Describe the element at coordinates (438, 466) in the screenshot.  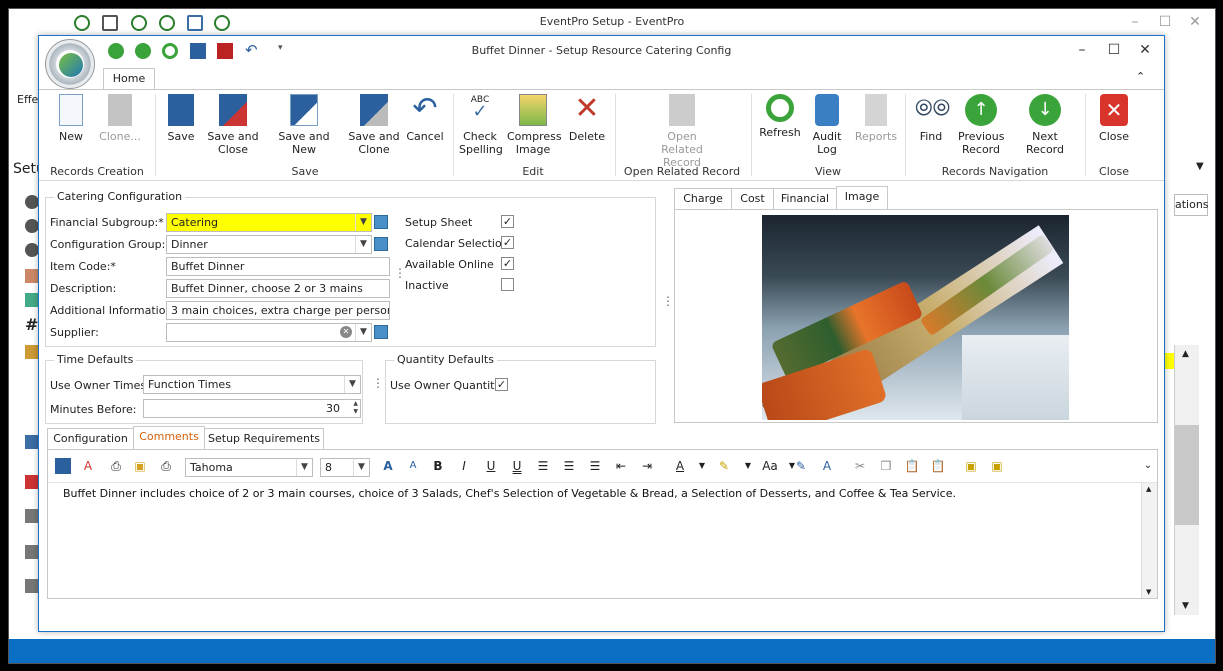
I see `bold-icon: B` at that location.